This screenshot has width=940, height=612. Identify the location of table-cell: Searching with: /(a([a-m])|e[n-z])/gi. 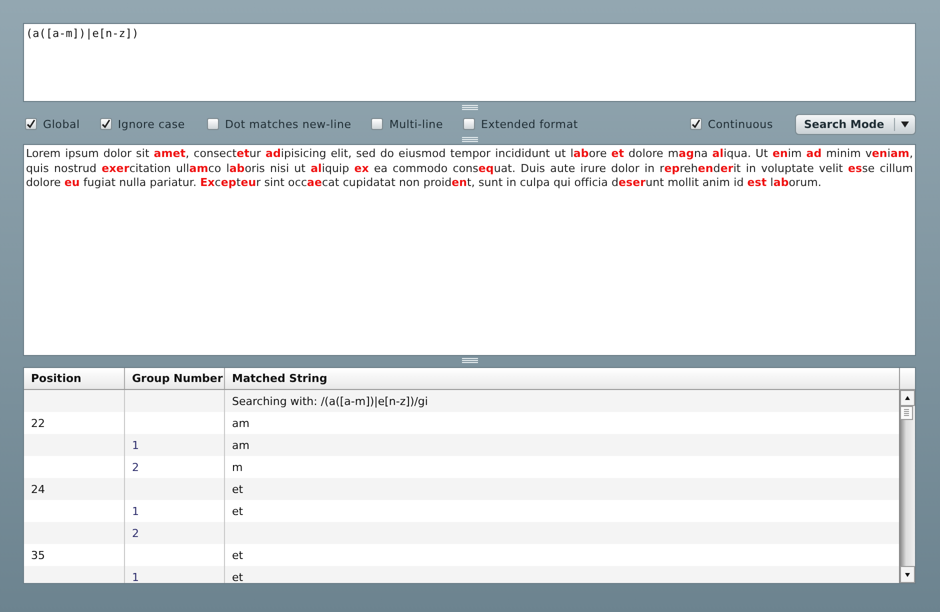
(330, 401).